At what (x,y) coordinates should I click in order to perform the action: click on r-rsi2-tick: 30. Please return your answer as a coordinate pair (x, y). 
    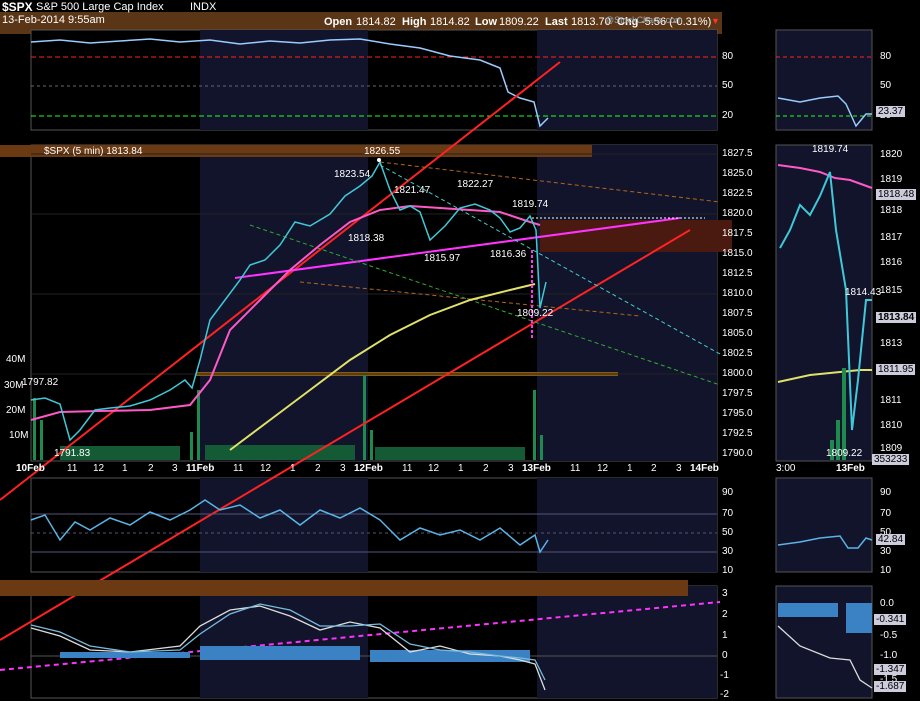
    Looking at the image, I should click on (886, 551).